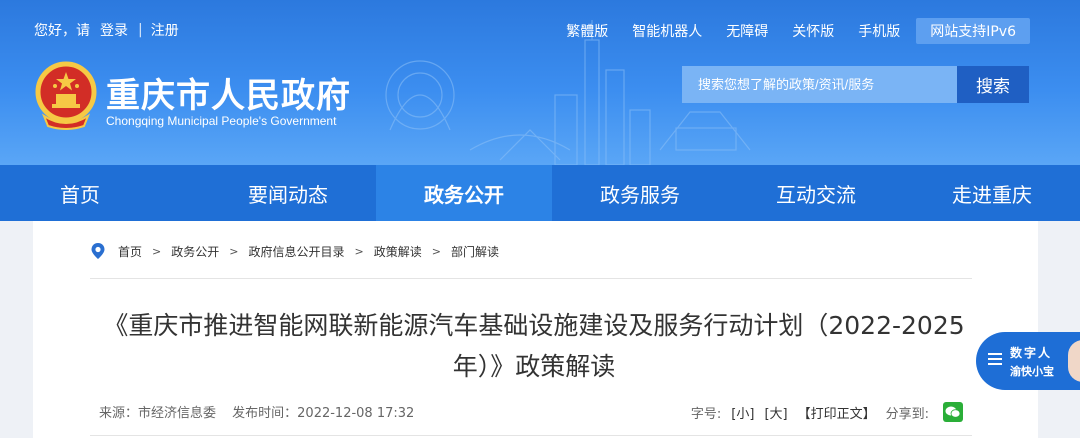 The image size is (1080, 438). Describe the element at coordinates (813, 31) in the screenshot. I see `care-version-link: 关怀版` at that location.